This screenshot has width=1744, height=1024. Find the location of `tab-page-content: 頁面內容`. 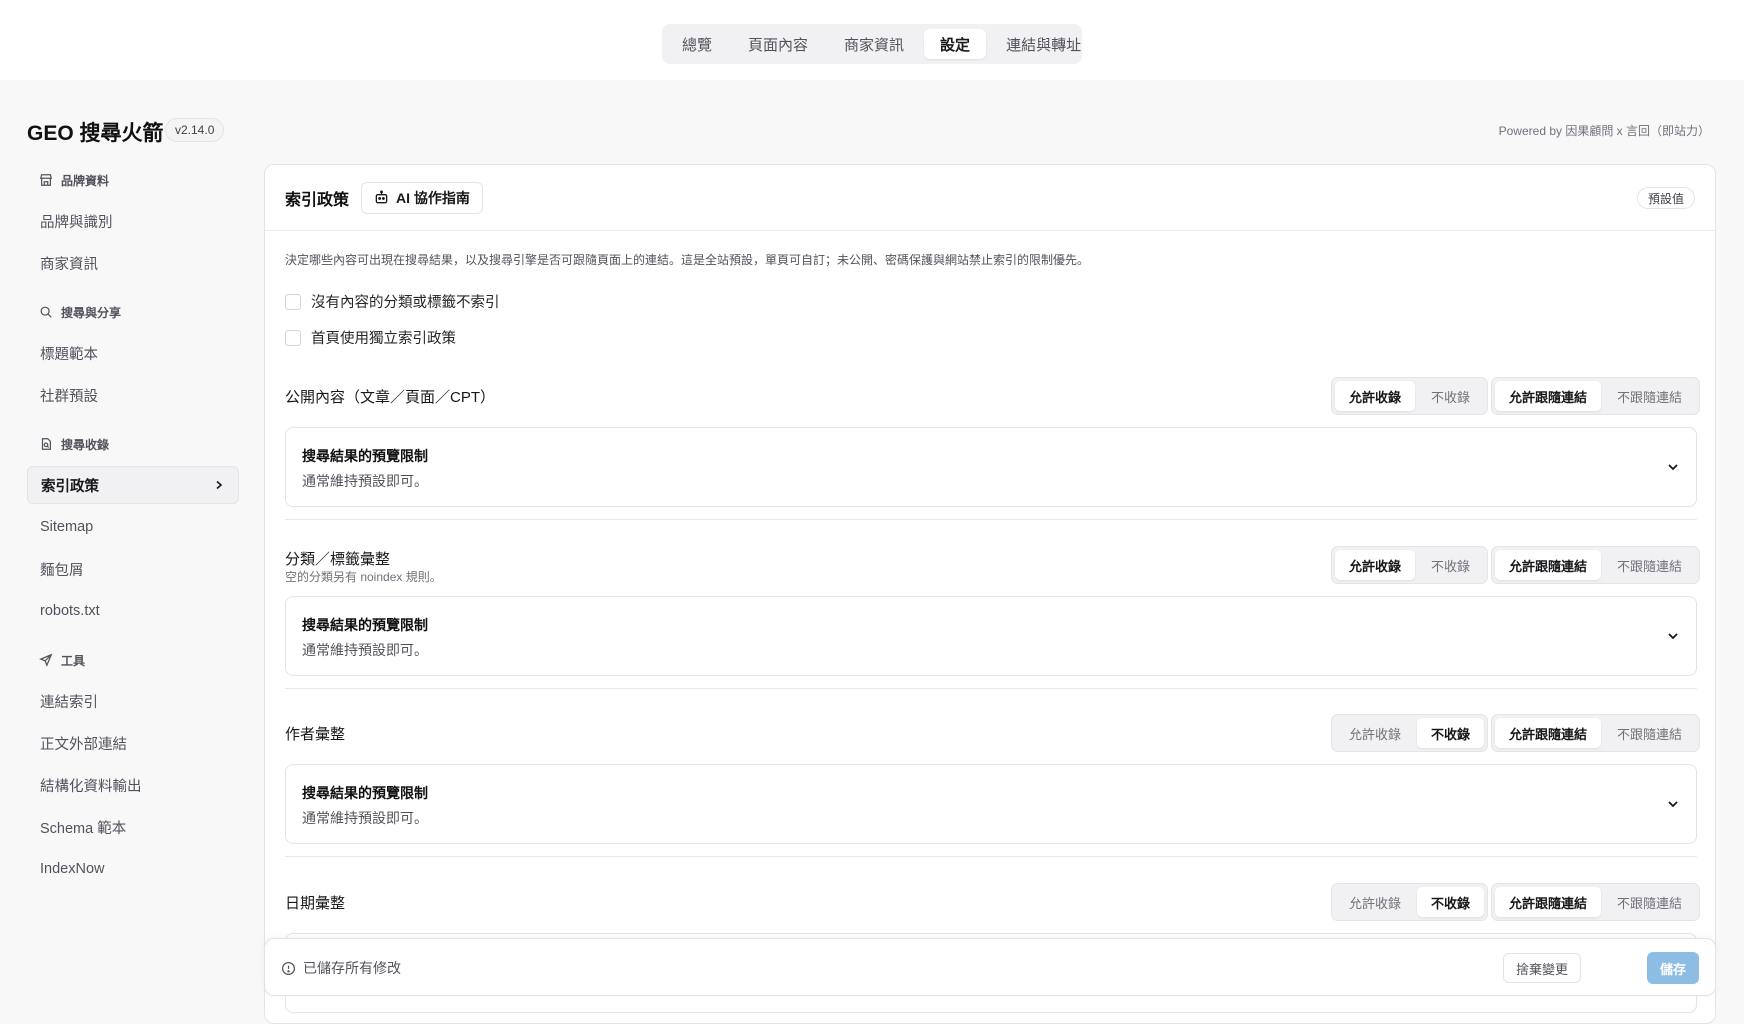

tab-page-content: 頁面內容 is located at coordinates (778, 44).